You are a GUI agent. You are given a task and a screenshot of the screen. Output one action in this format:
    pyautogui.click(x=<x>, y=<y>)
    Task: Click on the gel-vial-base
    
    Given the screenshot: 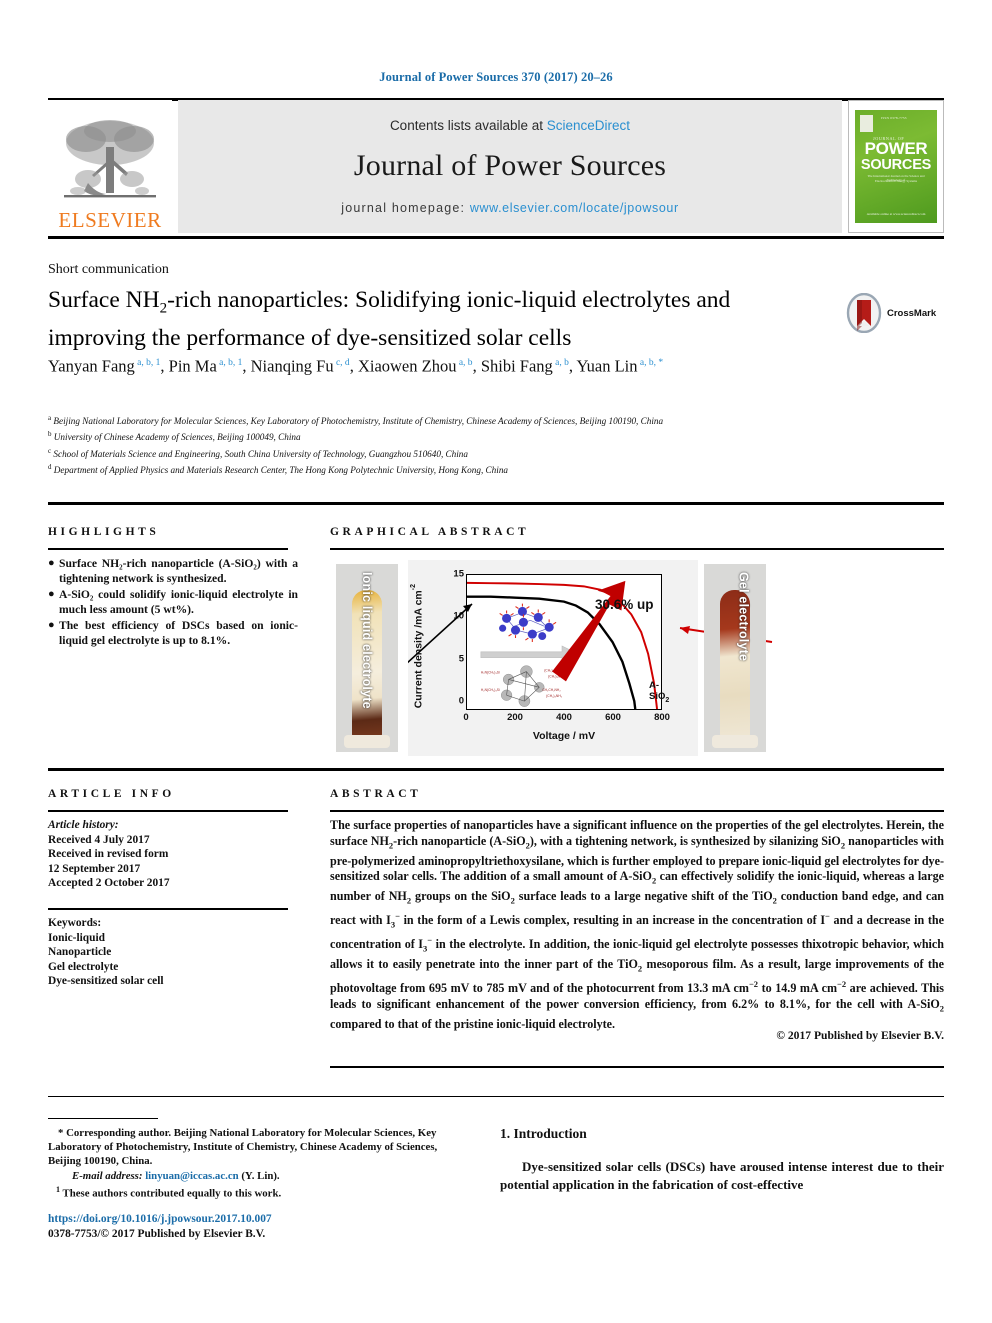 What is the action you would take?
    pyautogui.click(x=735, y=741)
    